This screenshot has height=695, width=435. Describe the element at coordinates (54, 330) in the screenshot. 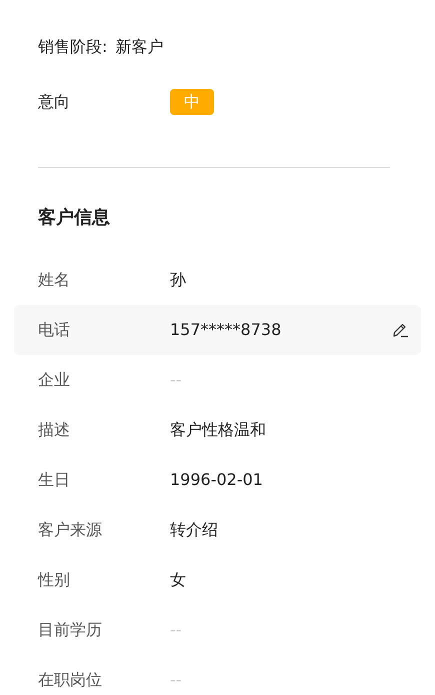

I see `field-label: 电话` at that location.